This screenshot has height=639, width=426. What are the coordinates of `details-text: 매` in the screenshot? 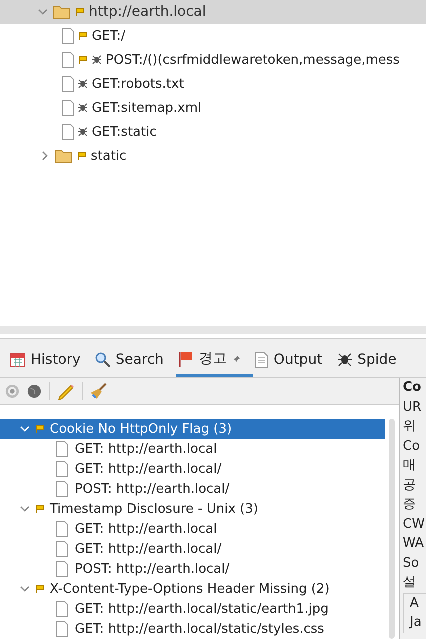 It's located at (410, 466).